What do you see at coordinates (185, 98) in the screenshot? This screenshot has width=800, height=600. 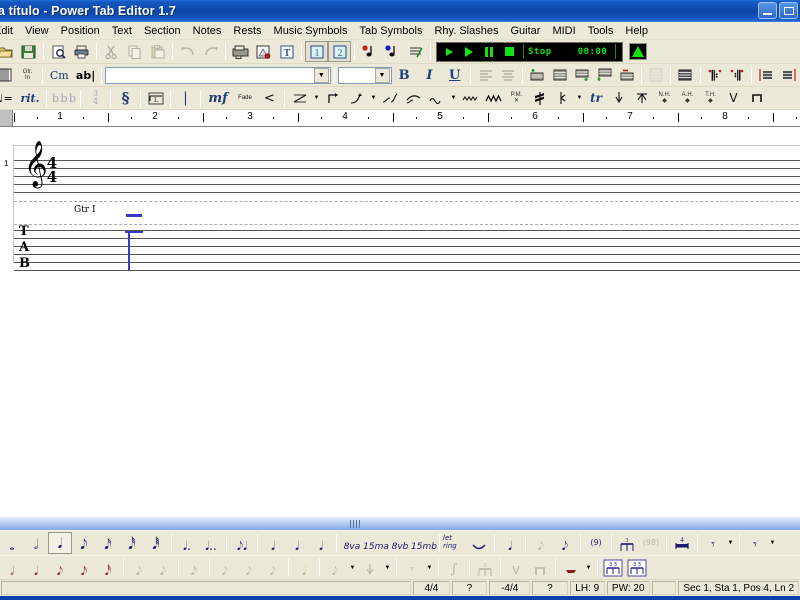 I see `barline-button: |` at bounding box center [185, 98].